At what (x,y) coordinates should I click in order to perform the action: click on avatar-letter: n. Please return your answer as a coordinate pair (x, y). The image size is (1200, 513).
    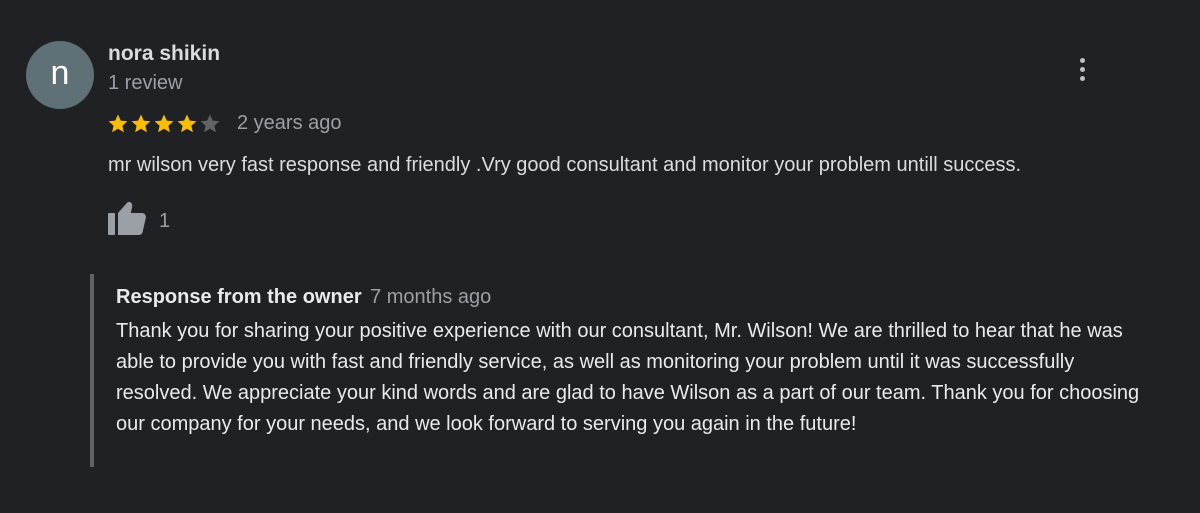
    Looking at the image, I should click on (60, 73).